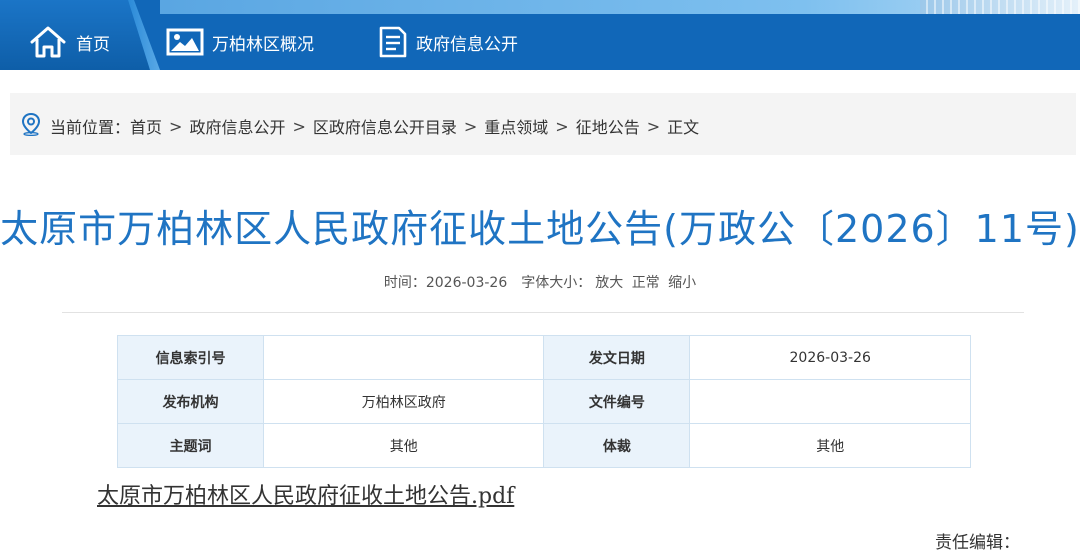 This screenshot has width=1080, height=560. Describe the element at coordinates (683, 127) in the screenshot. I see `breadcrumb-current: 正文` at that location.